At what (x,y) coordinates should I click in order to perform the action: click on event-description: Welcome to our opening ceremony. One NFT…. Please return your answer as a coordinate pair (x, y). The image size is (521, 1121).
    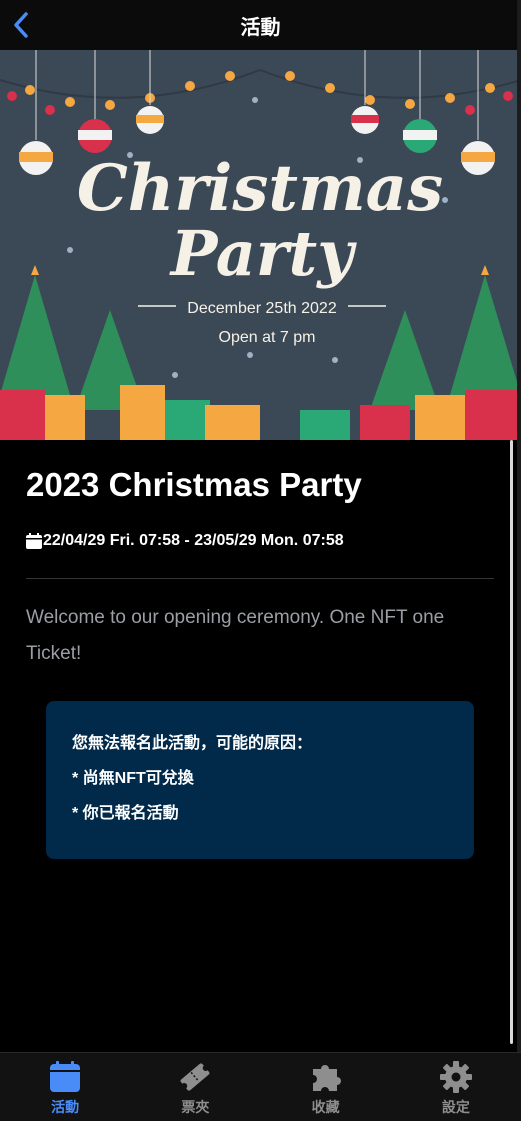
    Looking at the image, I should click on (235, 635).